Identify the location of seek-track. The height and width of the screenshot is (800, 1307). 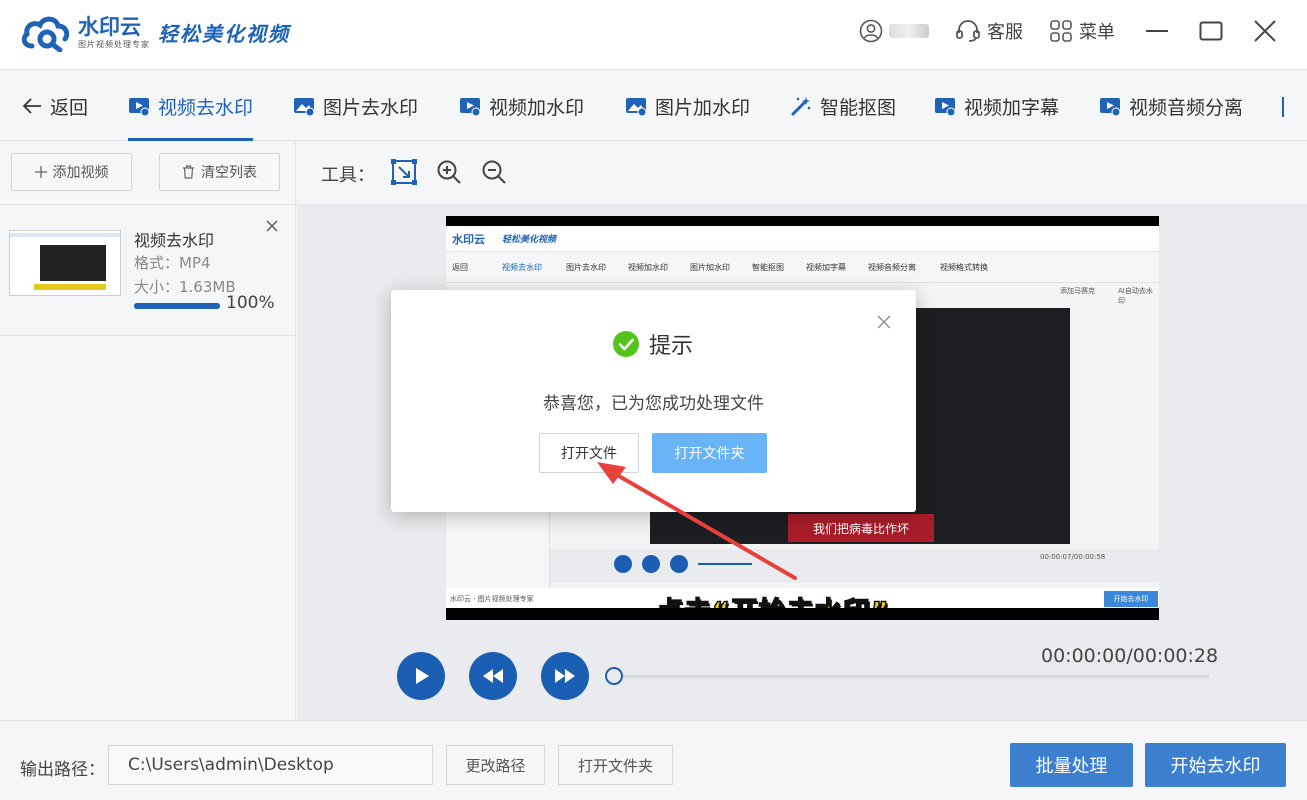
(916, 676).